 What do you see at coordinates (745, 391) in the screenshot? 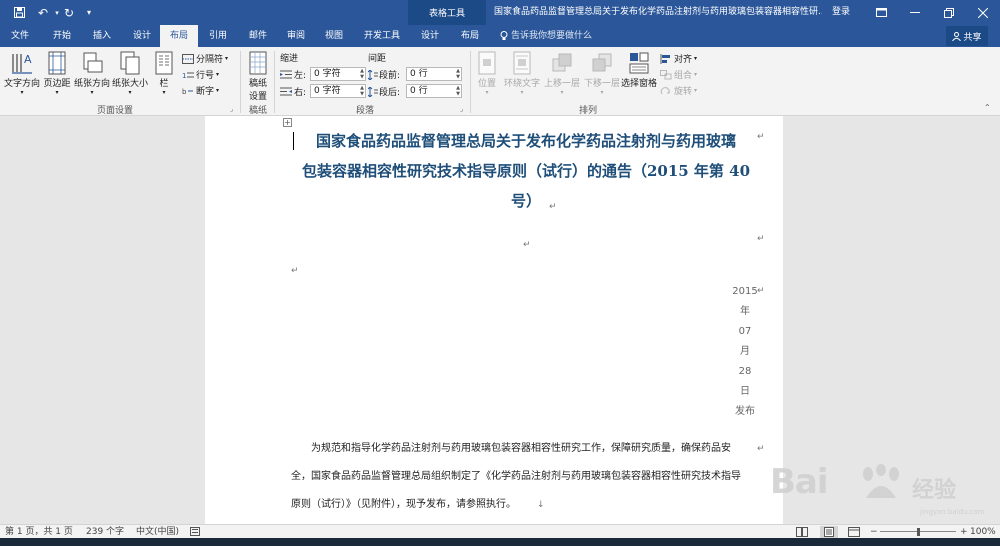
I see `date-day-unit: 日` at bounding box center [745, 391].